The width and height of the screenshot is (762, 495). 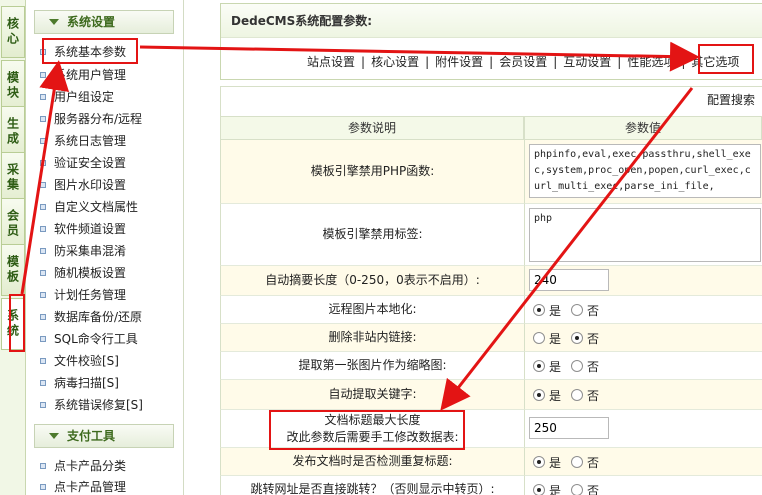 I want to click on title-max-length-line2: 改此参数后需要手工修改数据表:, so click(x=372, y=436).